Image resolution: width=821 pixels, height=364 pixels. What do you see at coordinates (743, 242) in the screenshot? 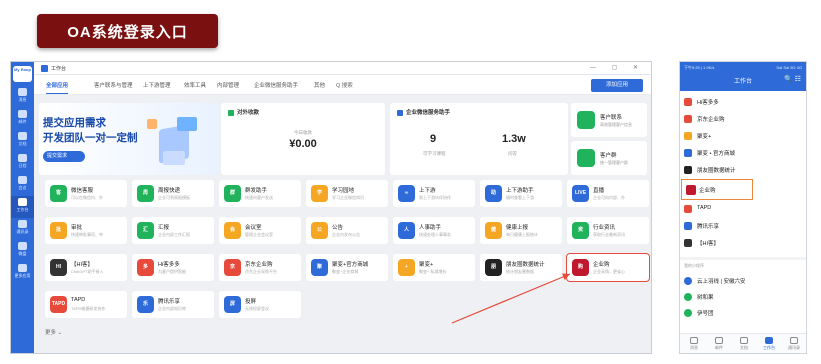
I see `mobile-app-item: 【HI客】` at bounding box center [743, 242].